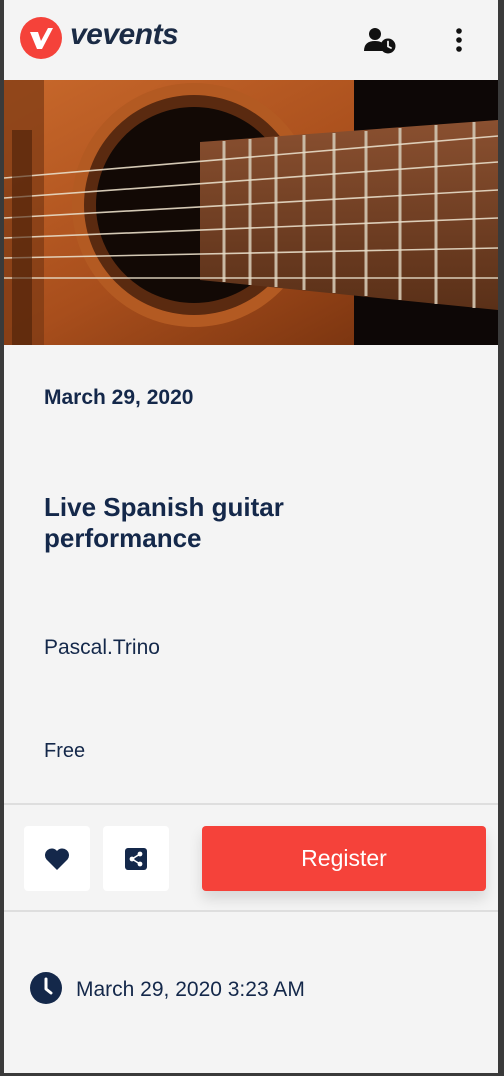  I want to click on event-organizer: Pascal.Trino, so click(102, 648).